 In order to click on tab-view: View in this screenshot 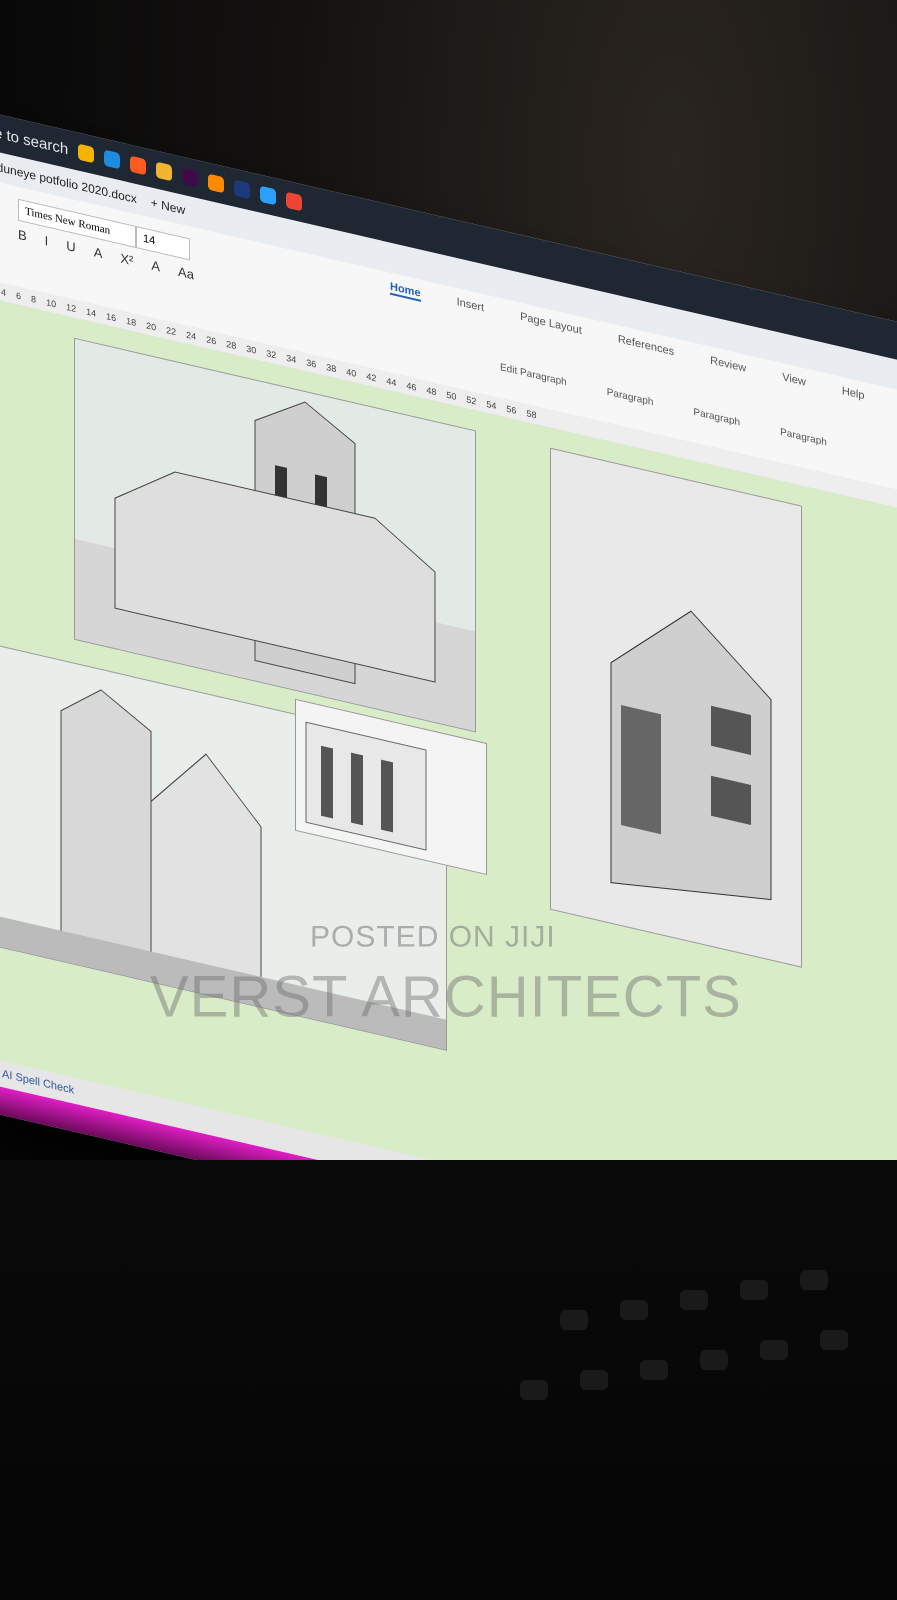, I will do `click(794, 380)`.